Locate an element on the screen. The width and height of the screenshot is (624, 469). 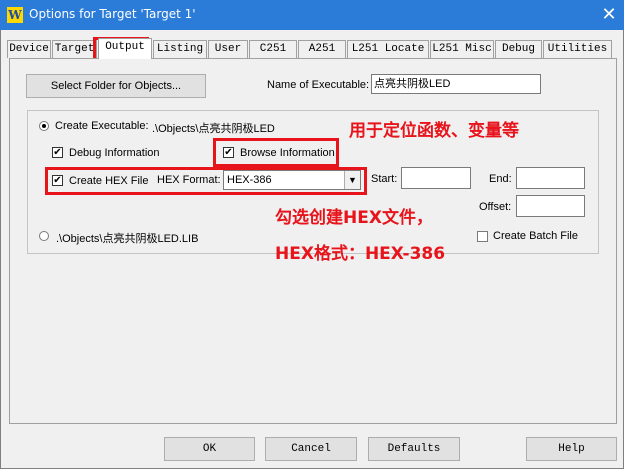
tab-user: User is located at coordinates (228, 49).